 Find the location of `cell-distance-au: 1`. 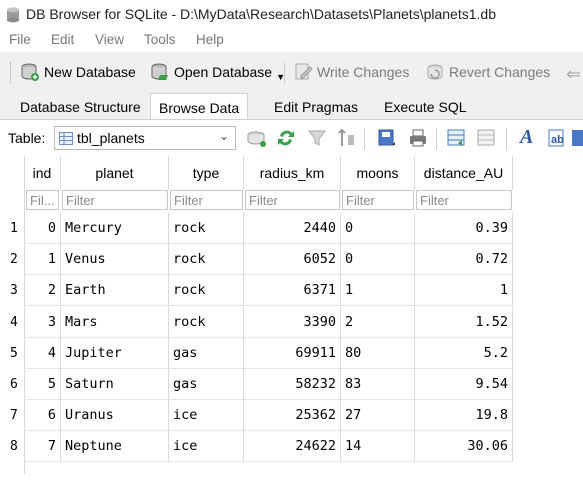

cell-distance-au: 1 is located at coordinates (464, 291).